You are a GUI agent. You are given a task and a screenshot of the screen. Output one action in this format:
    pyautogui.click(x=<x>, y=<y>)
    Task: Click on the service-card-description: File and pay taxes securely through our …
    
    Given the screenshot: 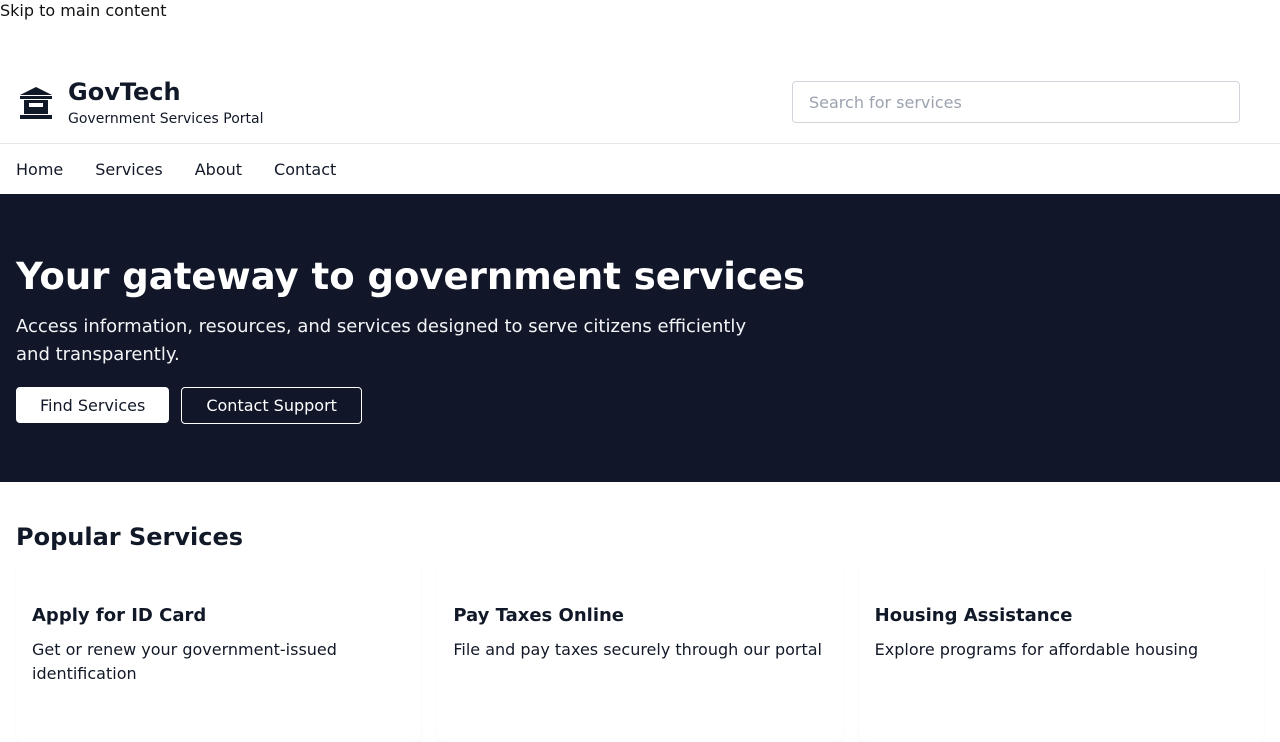 What is the action you would take?
    pyautogui.click(x=637, y=649)
    